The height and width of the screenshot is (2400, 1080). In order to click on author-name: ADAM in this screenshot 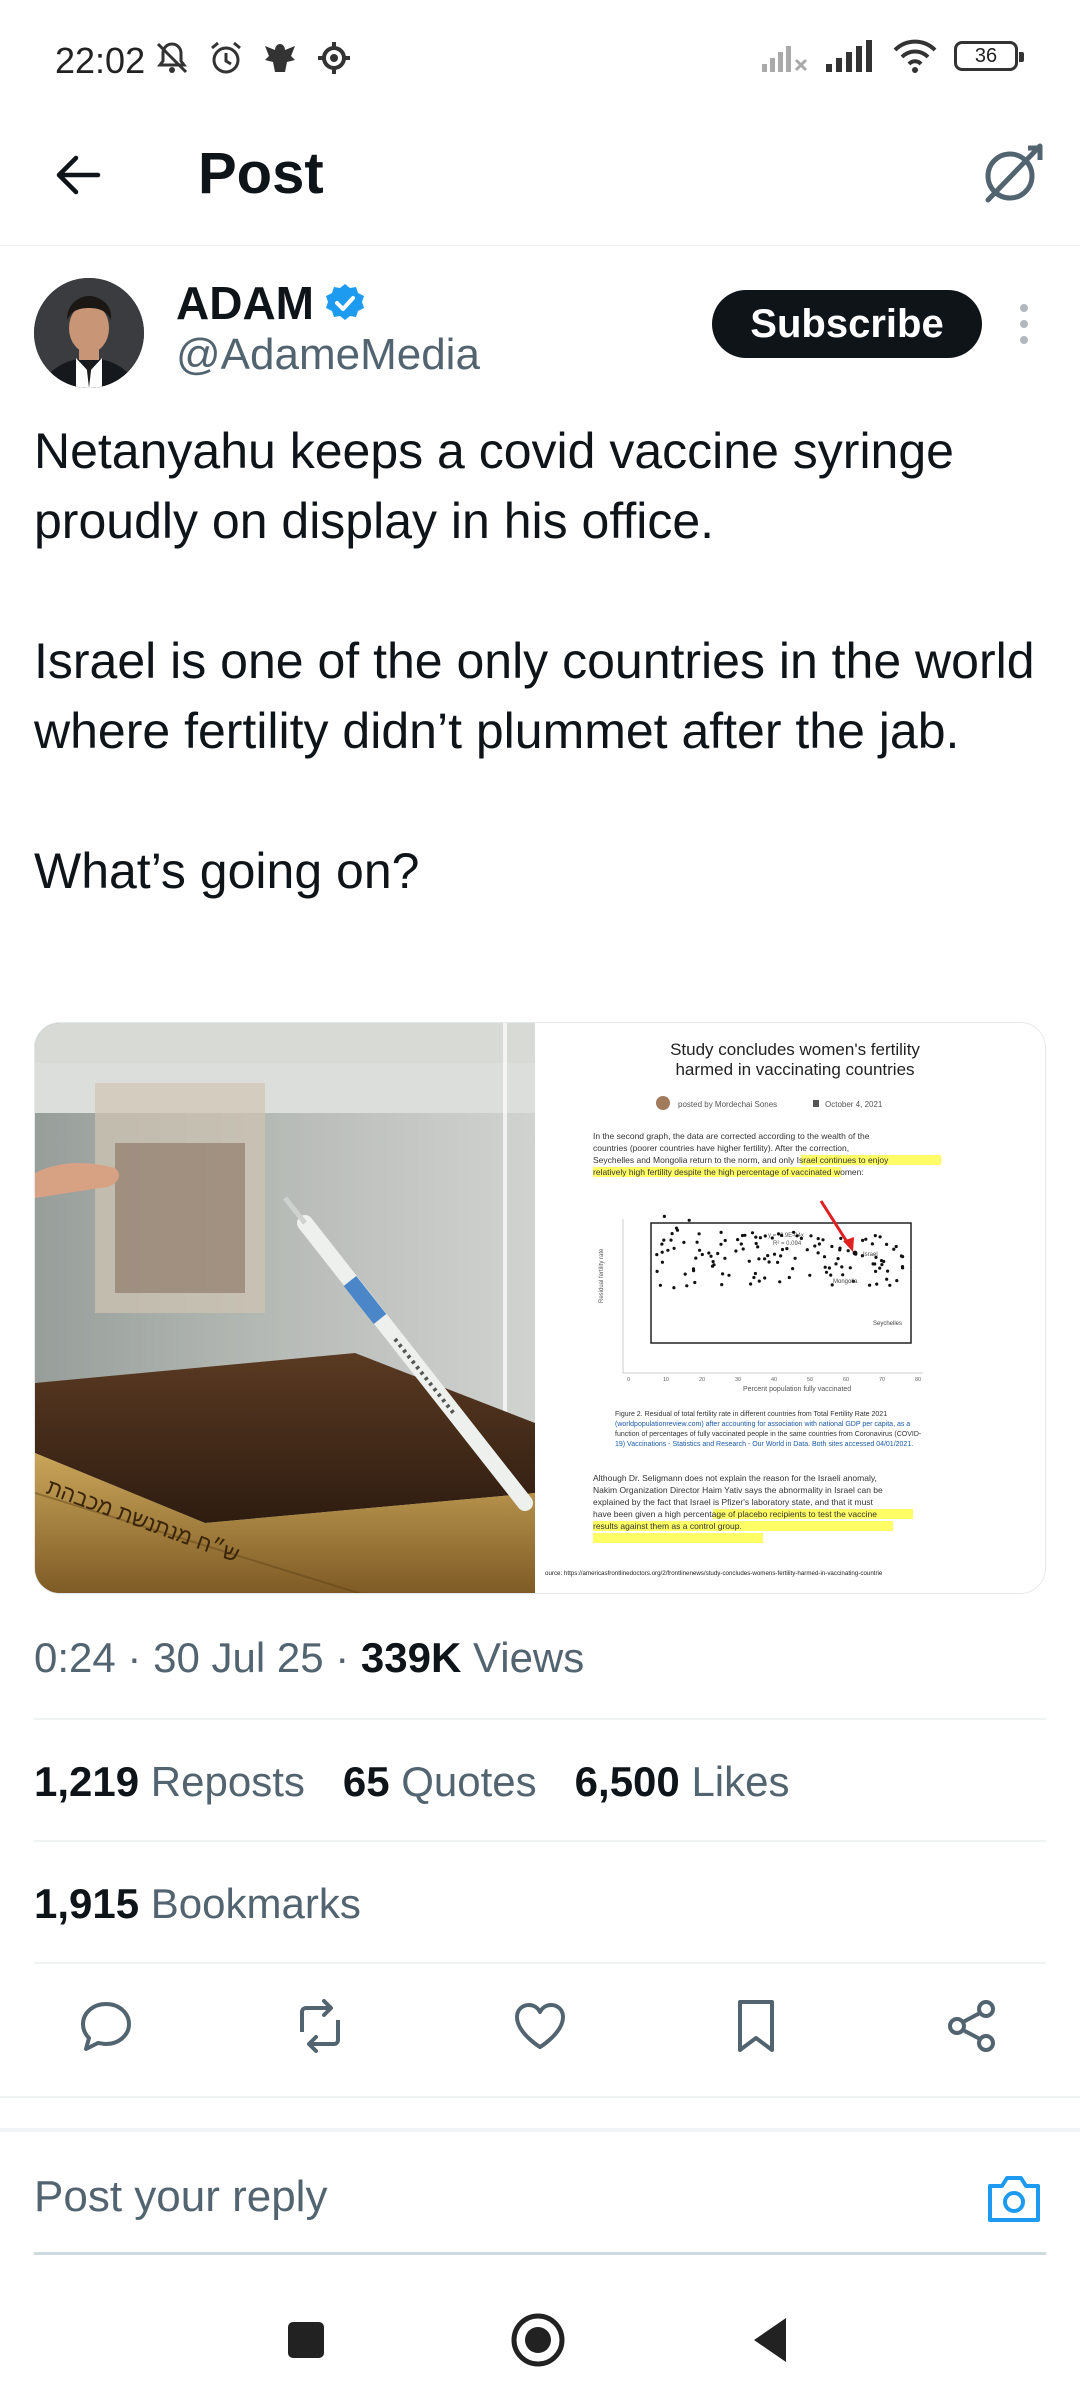, I will do `click(271, 303)`.